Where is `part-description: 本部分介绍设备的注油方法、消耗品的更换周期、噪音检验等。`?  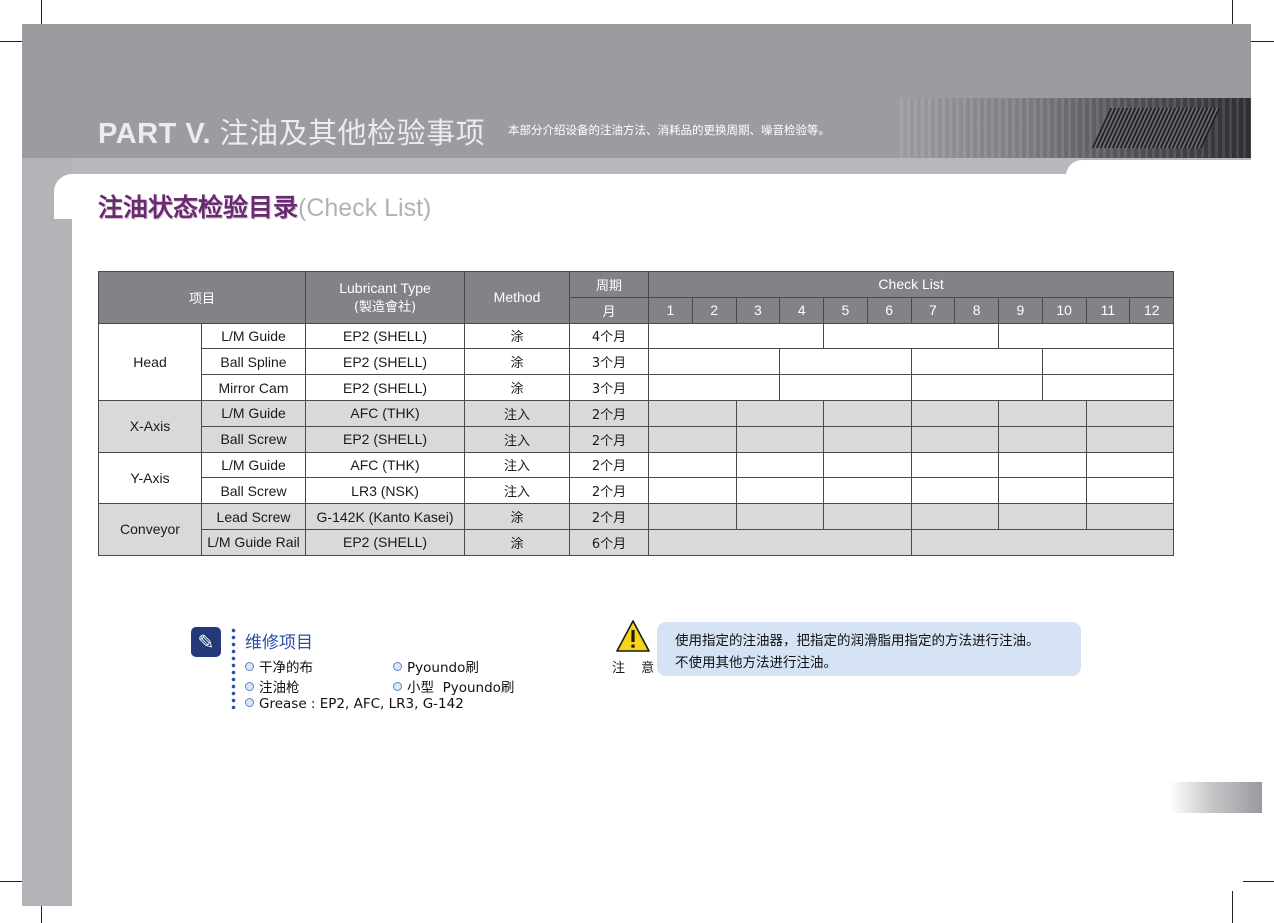 part-description: 本部分介绍设备的注油方法、消耗品的更换周期、噪音检验等。 is located at coordinates (669, 130).